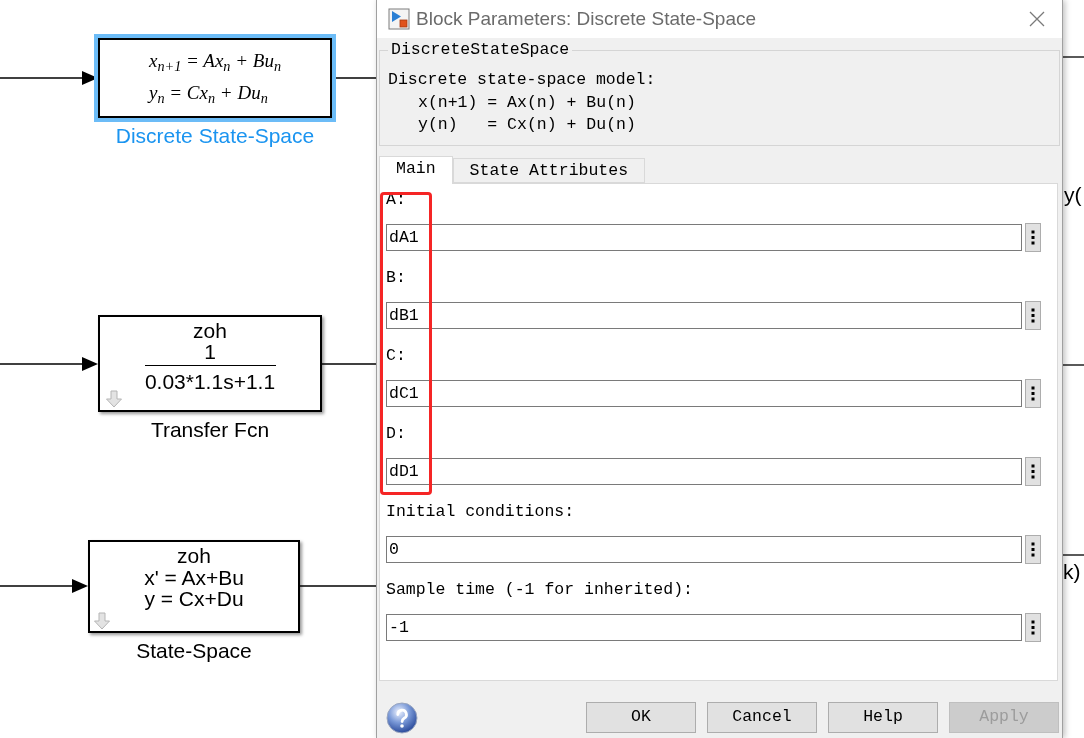 The width and height of the screenshot is (1084, 738). Describe the element at coordinates (704, 549) in the screenshot. I see `text-field: 0` at that location.